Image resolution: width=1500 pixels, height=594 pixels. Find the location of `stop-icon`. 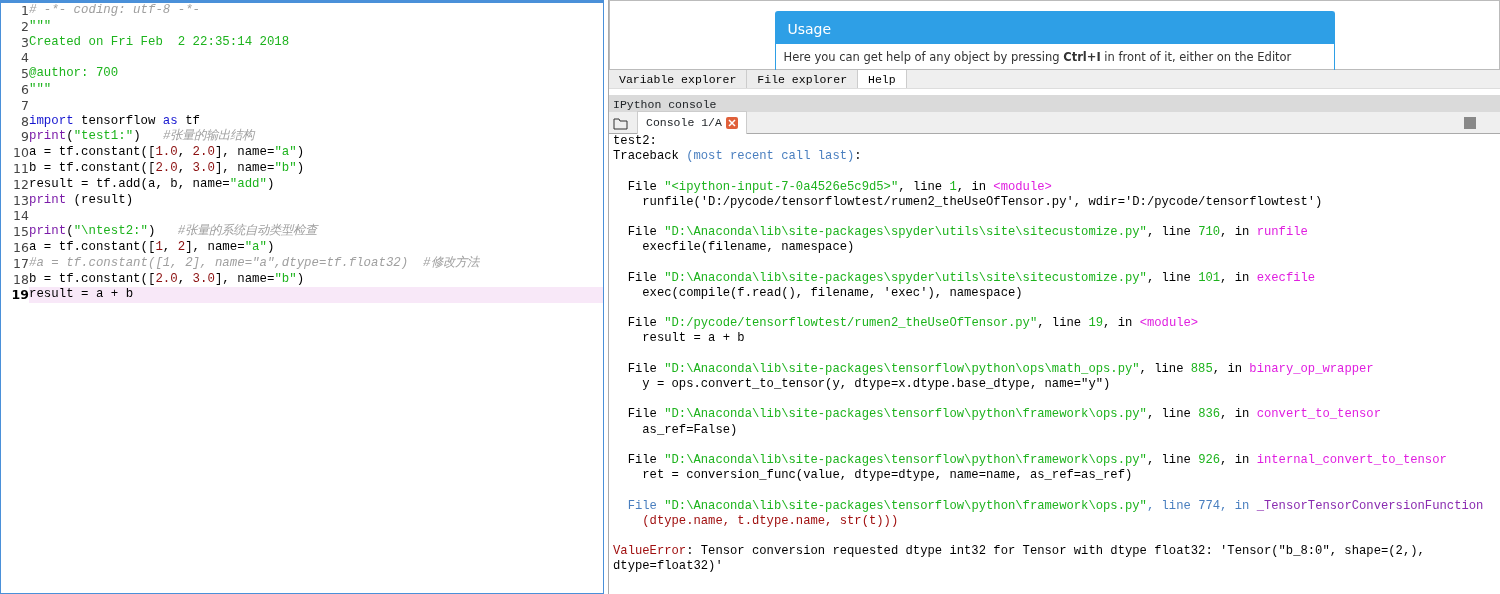

stop-icon is located at coordinates (1470, 122).